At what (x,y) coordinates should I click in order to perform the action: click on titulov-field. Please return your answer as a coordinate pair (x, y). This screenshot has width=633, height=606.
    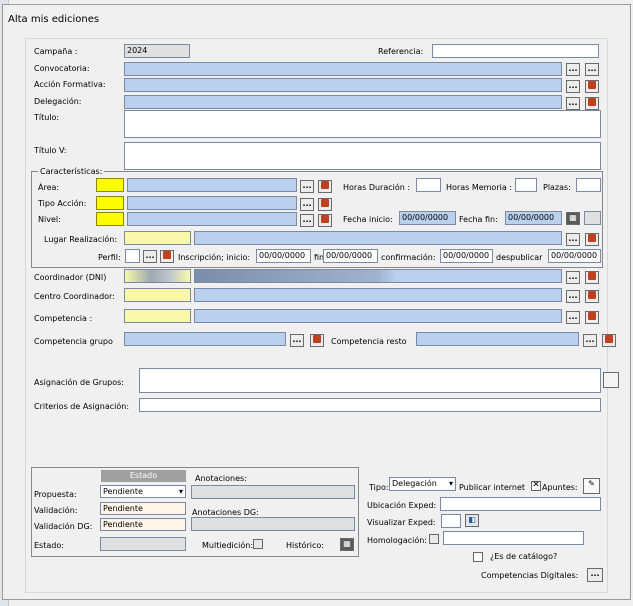
    Looking at the image, I should click on (362, 156).